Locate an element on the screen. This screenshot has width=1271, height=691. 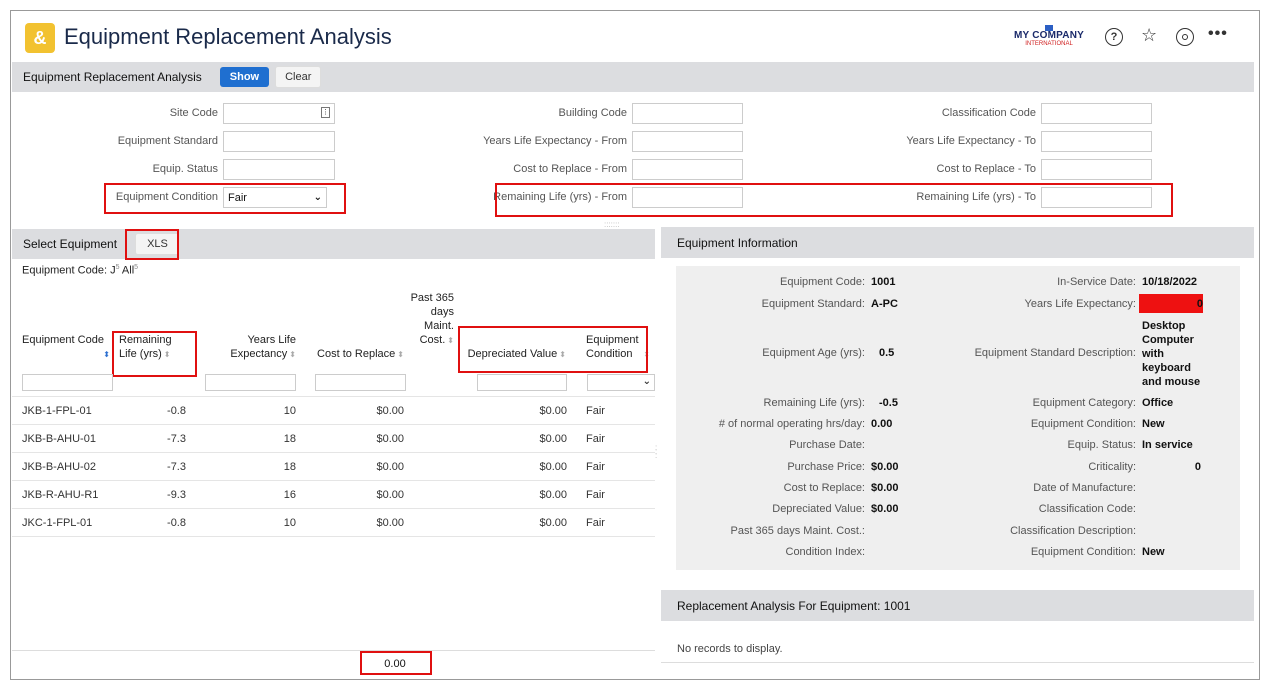
equip-status-label: Equip. Status is located at coordinates (185, 169).